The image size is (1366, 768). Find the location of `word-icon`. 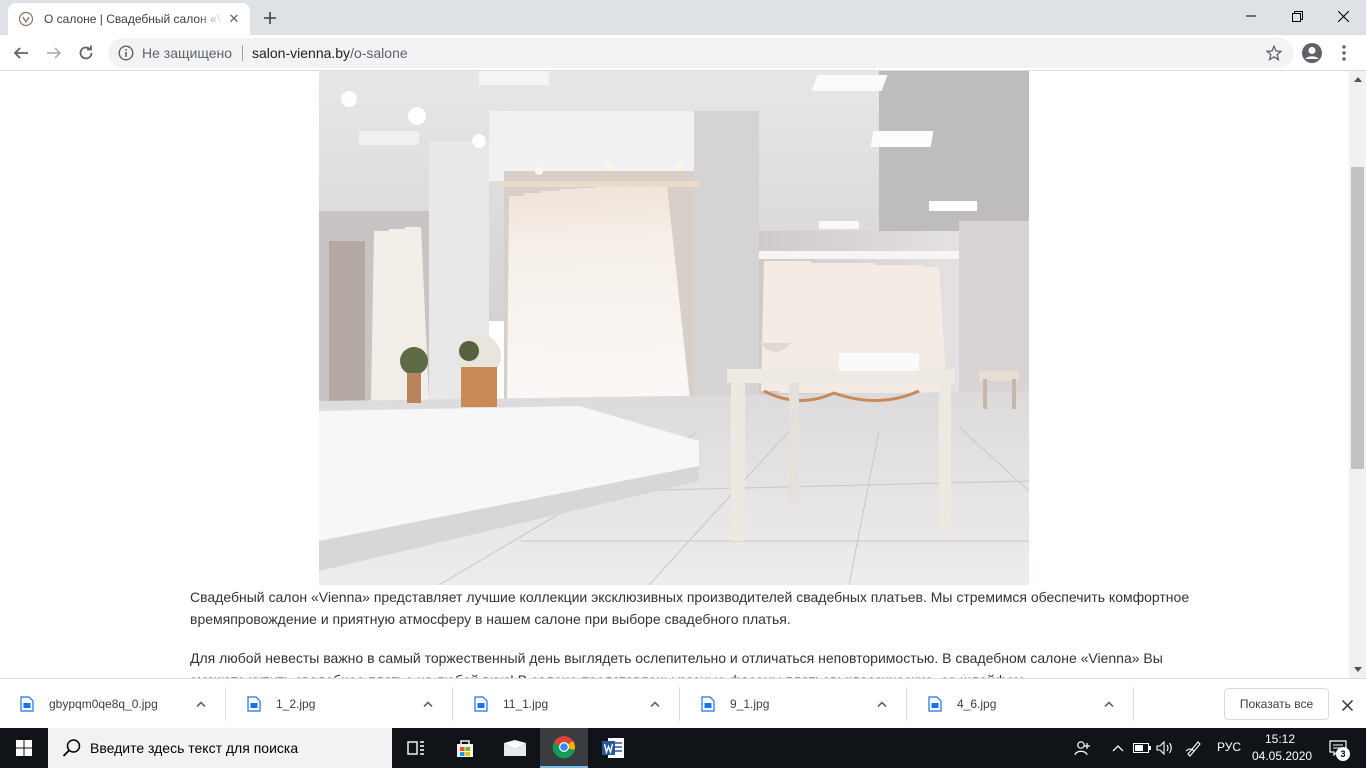

word-icon is located at coordinates (613, 748).